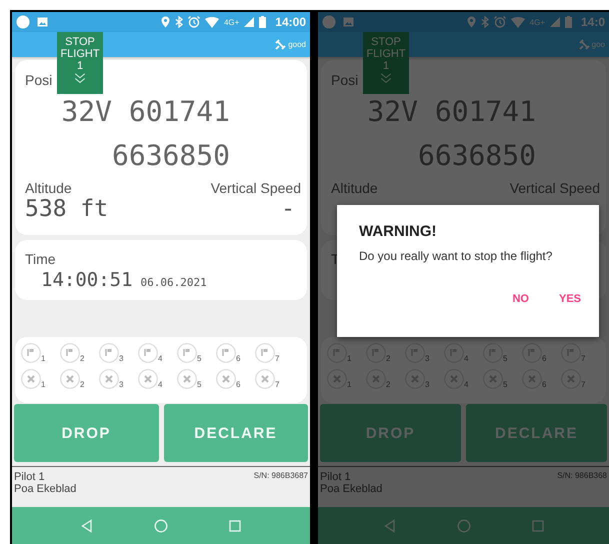 The height and width of the screenshot is (544, 609). Describe the element at coordinates (288, 209) in the screenshot. I see `vertical-speed-value: -` at that location.